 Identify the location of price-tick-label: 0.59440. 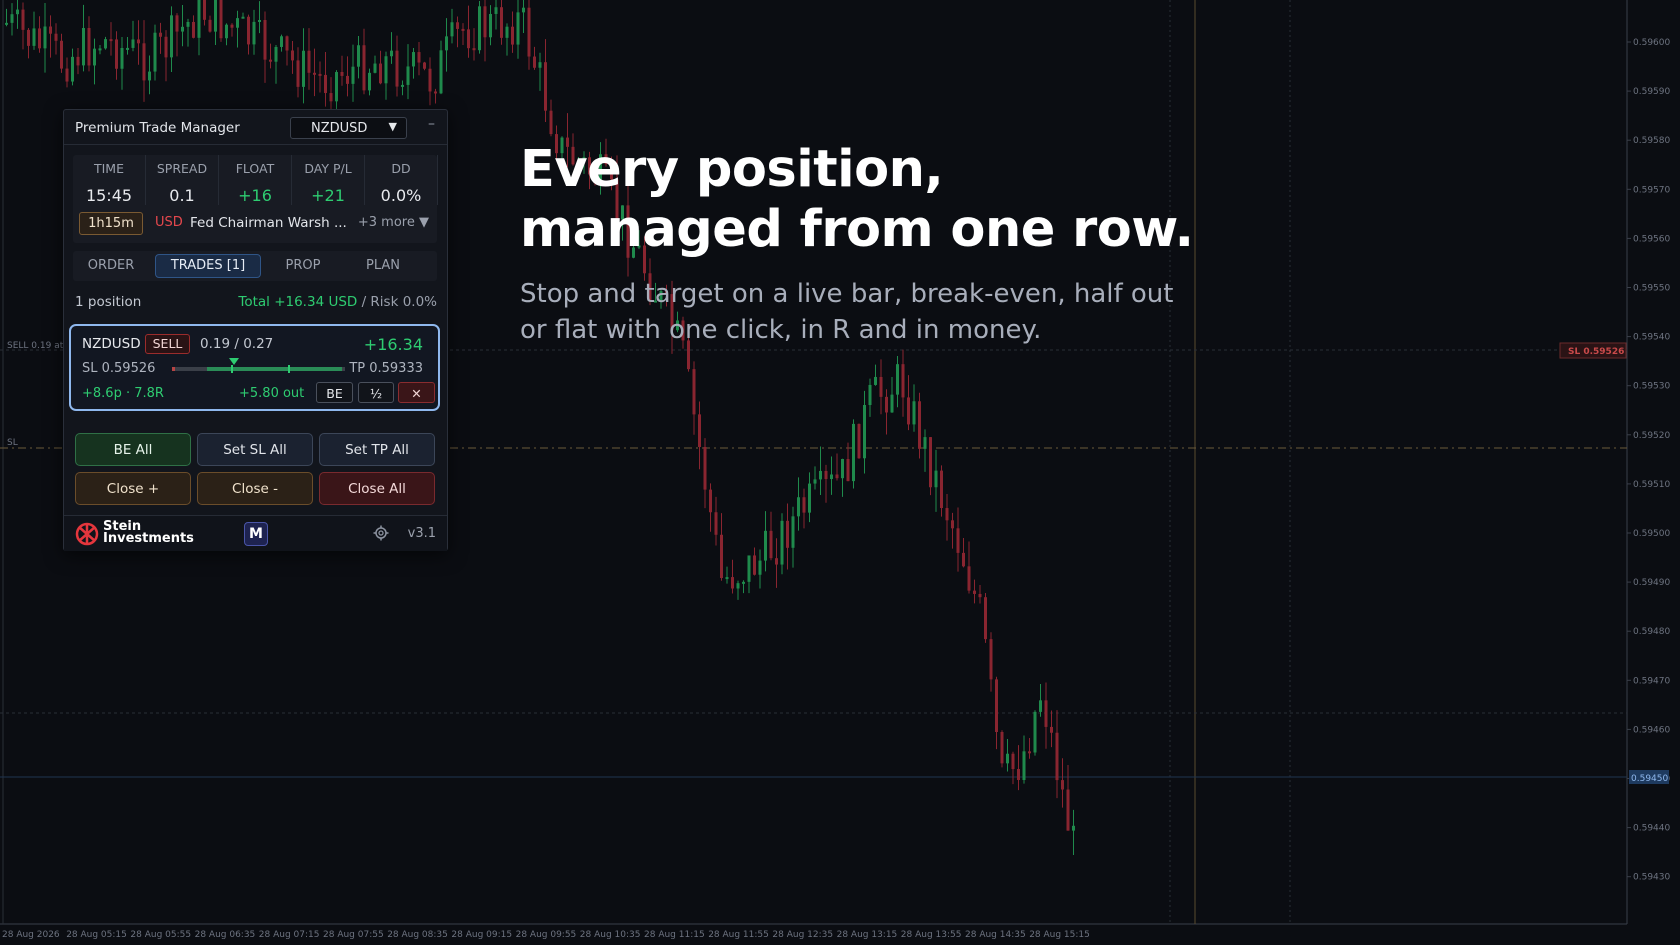
(1651, 829).